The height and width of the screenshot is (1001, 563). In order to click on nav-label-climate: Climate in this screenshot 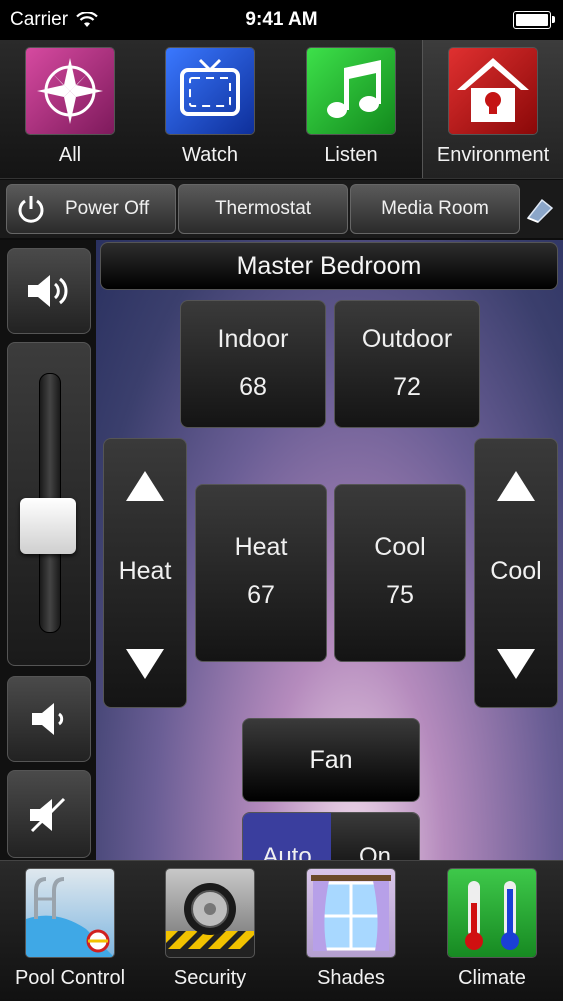, I will do `click(492, 978)`.